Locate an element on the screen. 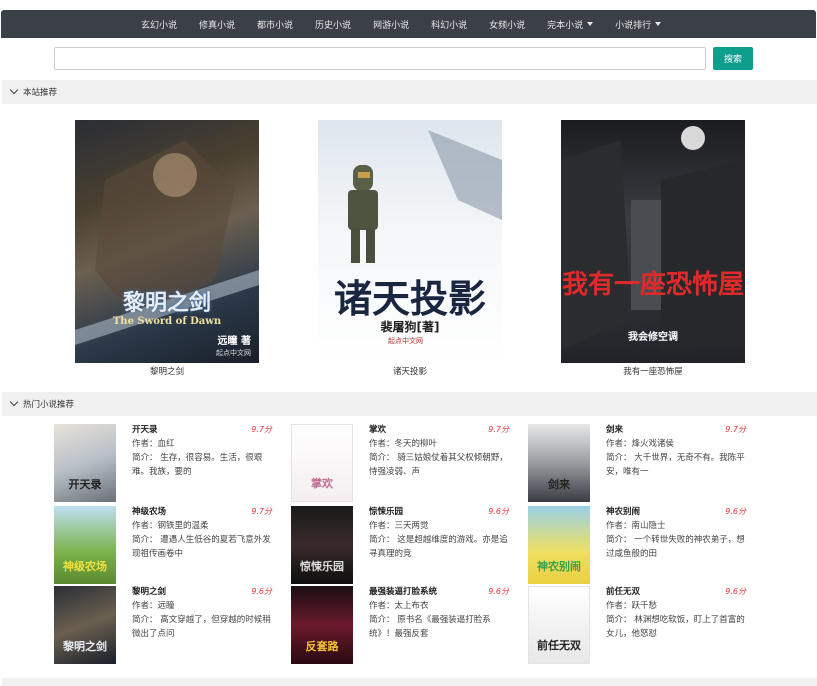 The image size is (817, 686). hot-novel-item: 剑来 剑来 9.7分 作者：烽火戏诸侯 简介： 大千世界，无奇不有。我陈平安，唯有一 is located at coordinates (639, 463).